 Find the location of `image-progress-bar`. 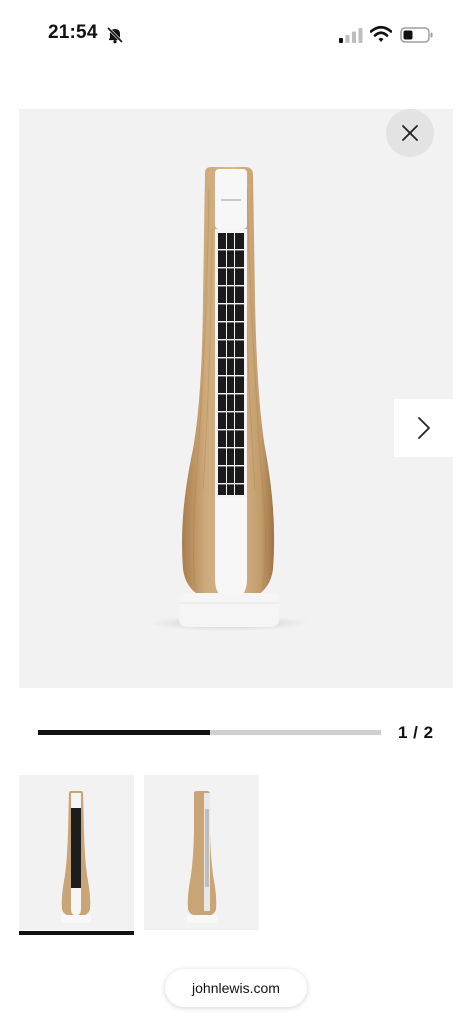

image-progress-bar is located at coordinates (209, 732).